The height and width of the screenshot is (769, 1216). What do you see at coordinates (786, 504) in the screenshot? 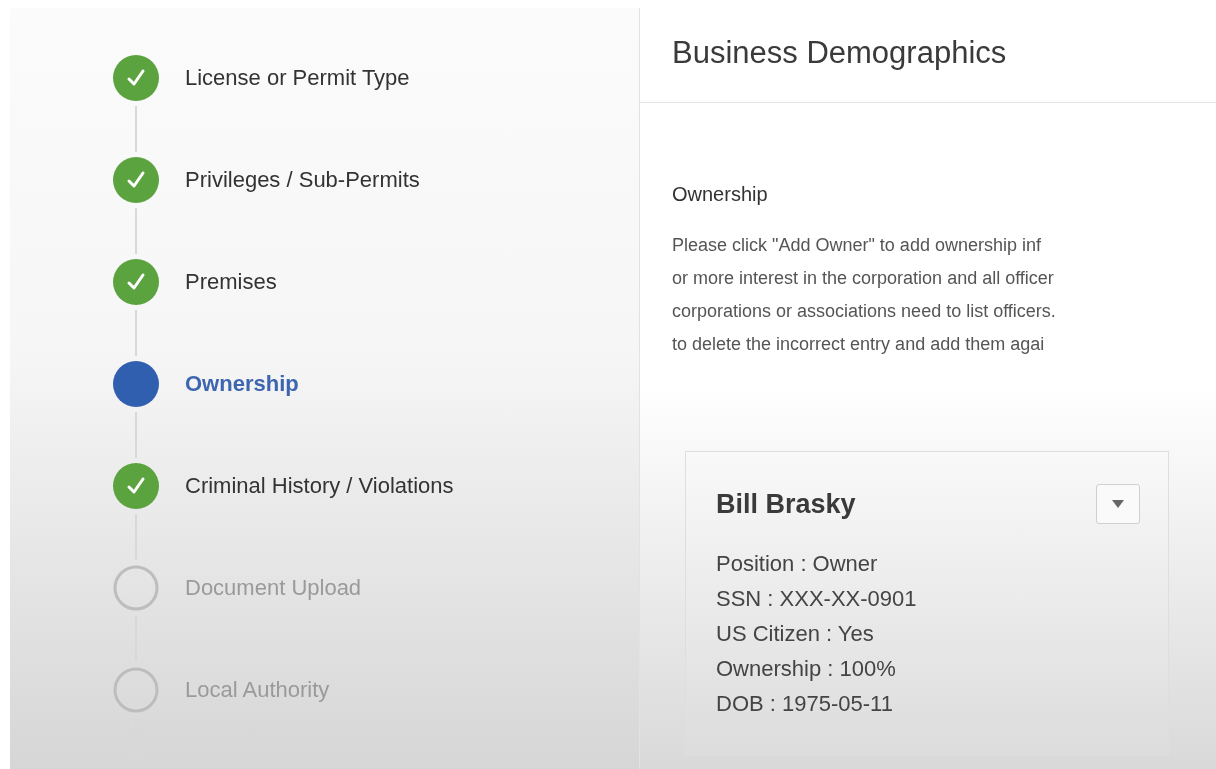
I see `owner-name: Bill Brasky` at bounding box center [786, 504].